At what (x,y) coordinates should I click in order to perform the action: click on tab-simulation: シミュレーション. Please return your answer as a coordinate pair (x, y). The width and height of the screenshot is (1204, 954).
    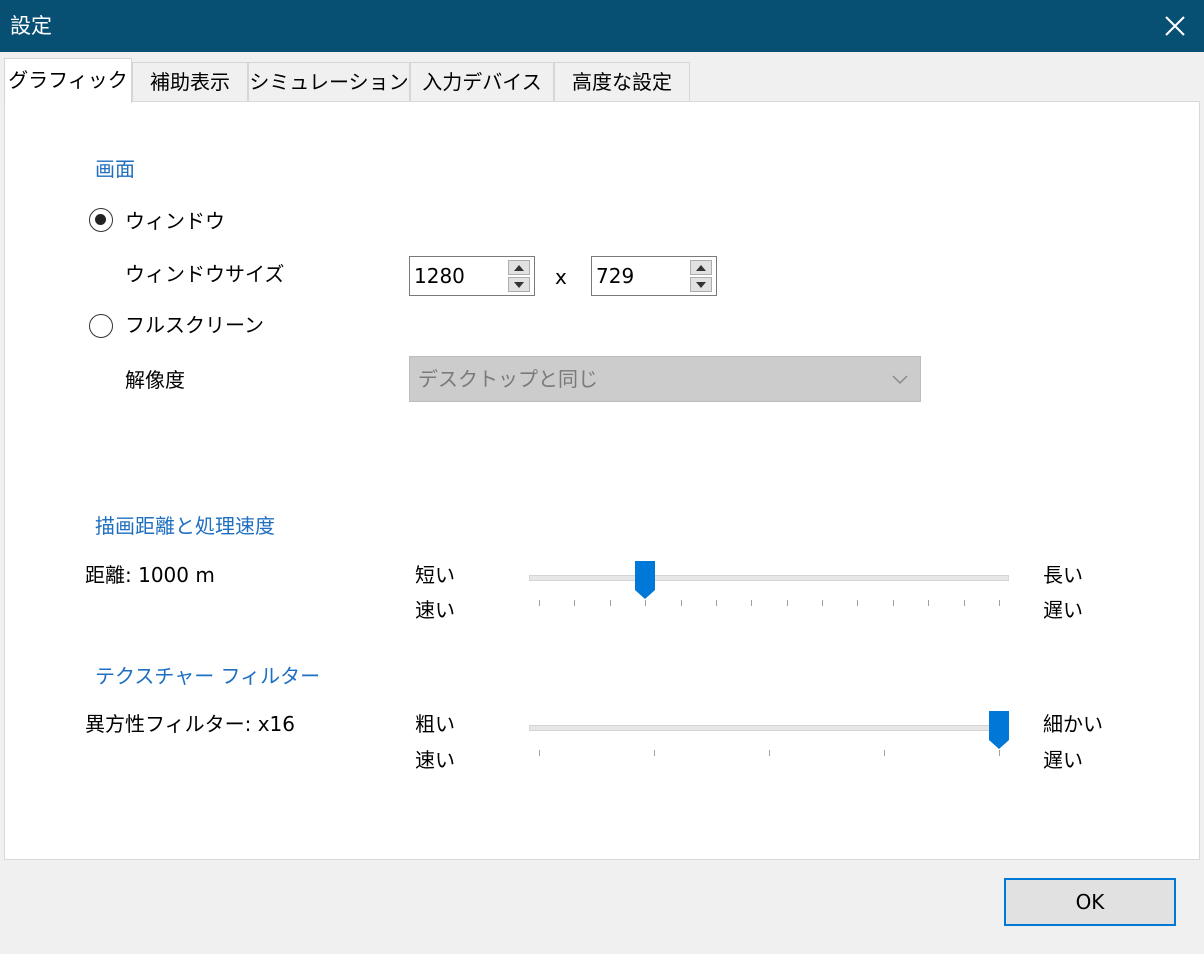
    Looking at the image, I should click on (329, 82).